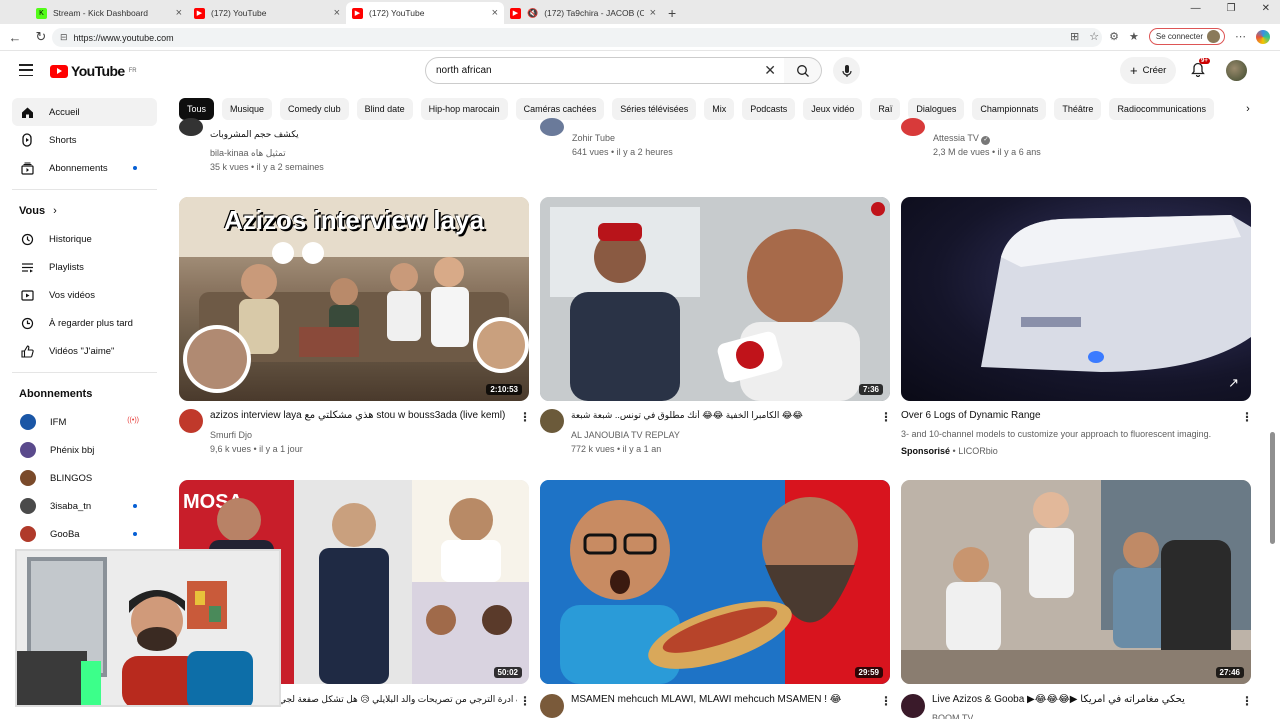 The height and width of the screenshot is (720, 1280). Describe the element at coordinates (1161, 109) in the screenshot. I see `filter-chip: Radiocommunications` at that location.